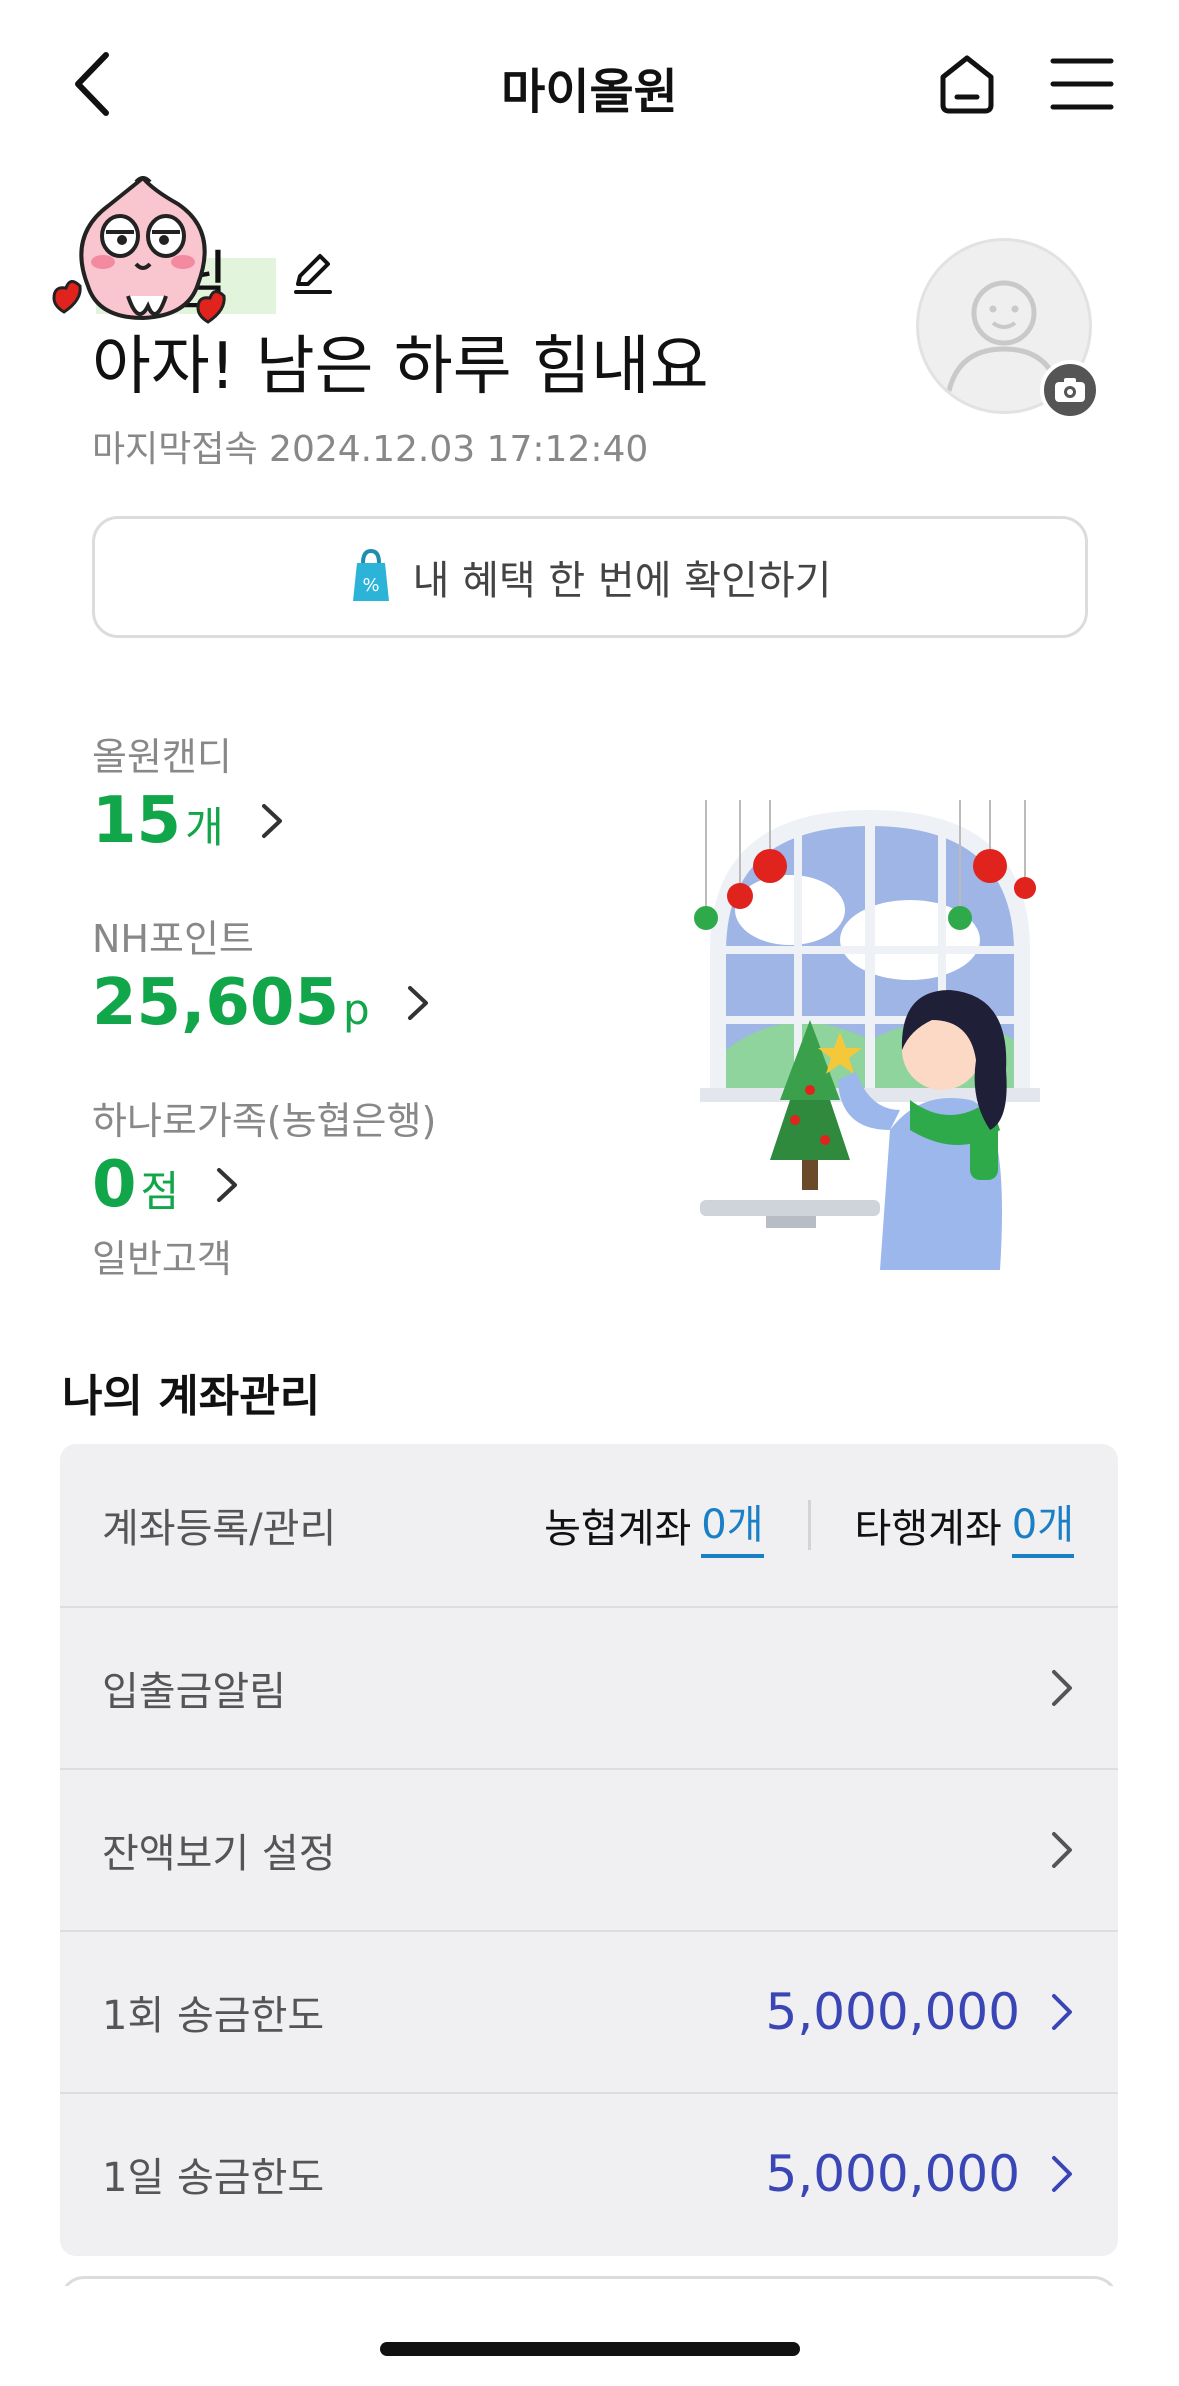 The height and width of the screenshot is (2386, 1179). I want to click on nh-accounts-link: 농협계좌 0개, so click(654, 1525).